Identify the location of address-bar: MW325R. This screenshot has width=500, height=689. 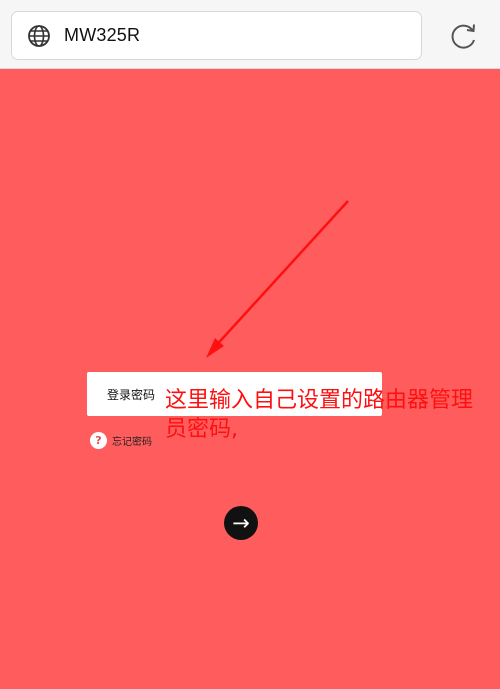
(216, 35).